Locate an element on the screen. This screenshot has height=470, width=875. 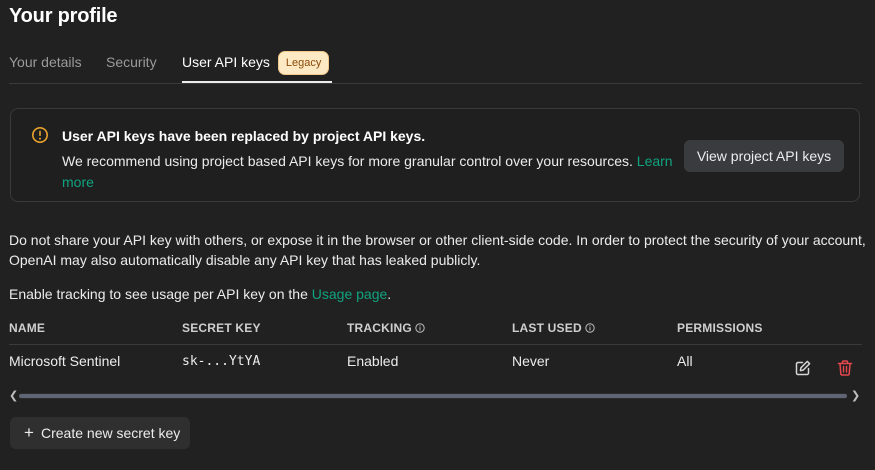
column-header-tracking: TRACKING is located at coordinates (386, 328).